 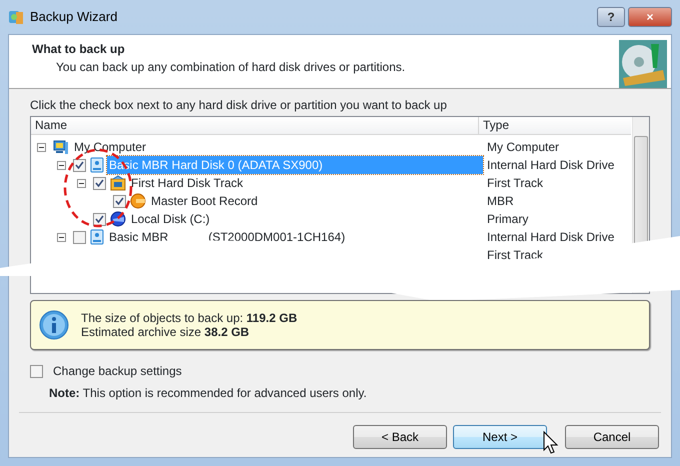 I want to click on window-title: Backup Wizard, so click(x=74, y=17).